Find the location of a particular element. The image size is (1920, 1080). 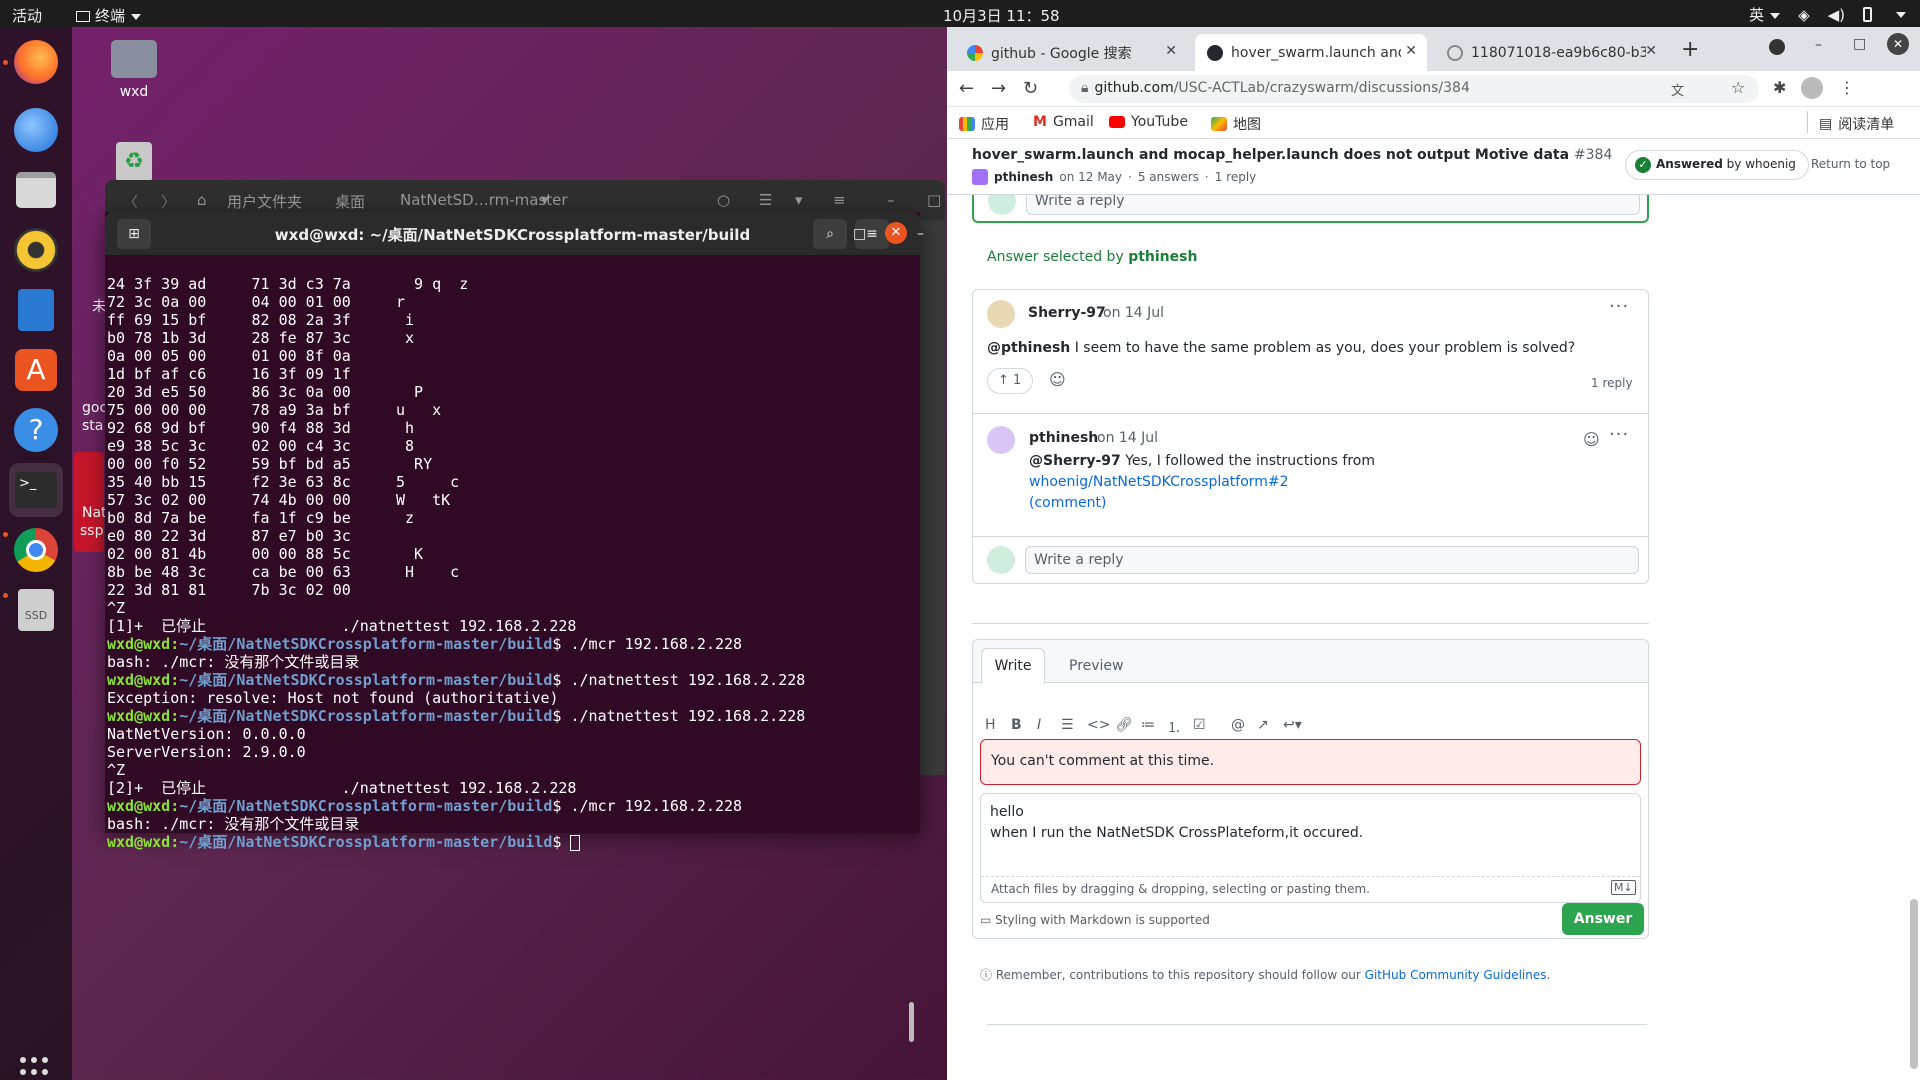

forward-icon: 〉 is located at coordinates (168, 201).